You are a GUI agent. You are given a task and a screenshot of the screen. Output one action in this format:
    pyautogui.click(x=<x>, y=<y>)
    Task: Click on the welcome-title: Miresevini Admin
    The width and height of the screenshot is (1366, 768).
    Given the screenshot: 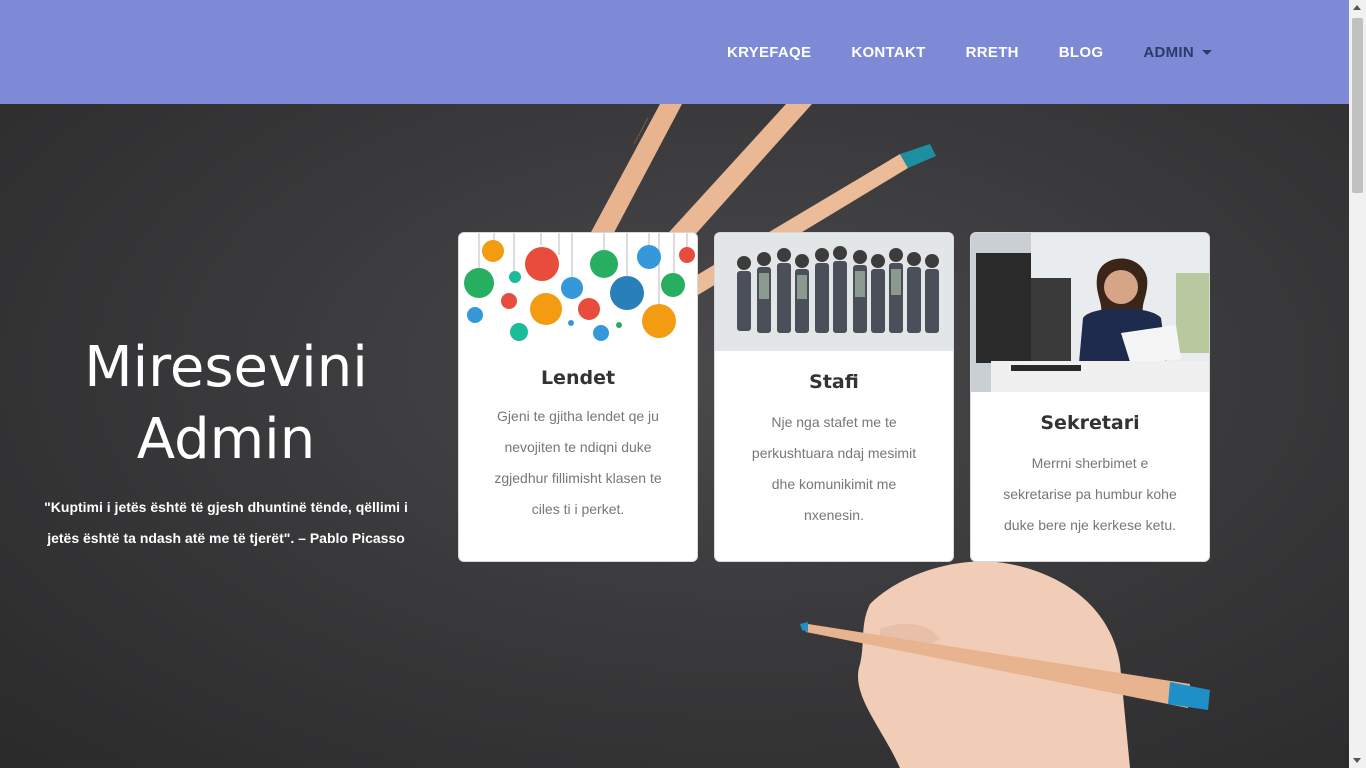 What is the action you would take?
    pyautogui.click(x=226, y=404)
    